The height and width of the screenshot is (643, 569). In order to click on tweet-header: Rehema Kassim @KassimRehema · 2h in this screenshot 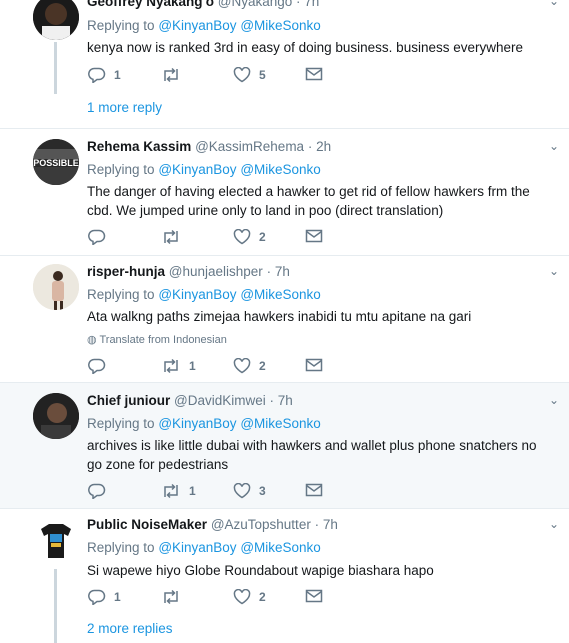, I will do `click(209, 146)`.